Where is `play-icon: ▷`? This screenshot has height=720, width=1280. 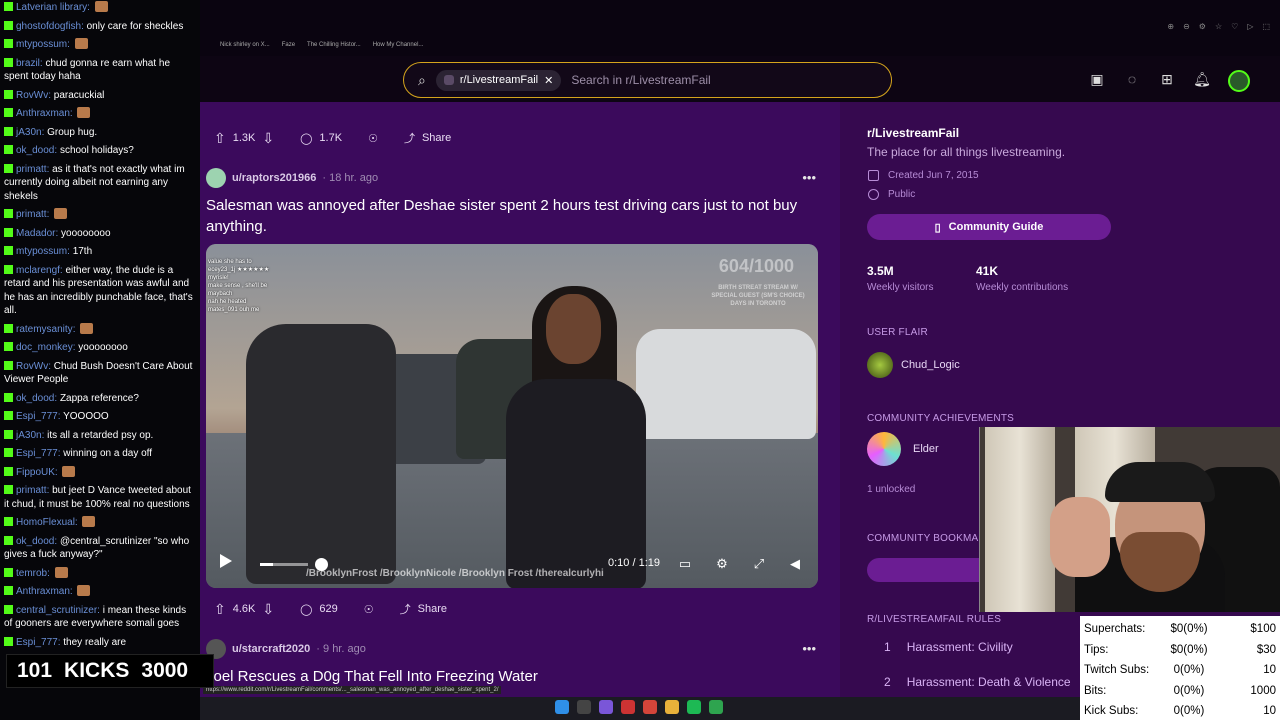 play-icon: ▷ is located at coordinates (1250, 26).